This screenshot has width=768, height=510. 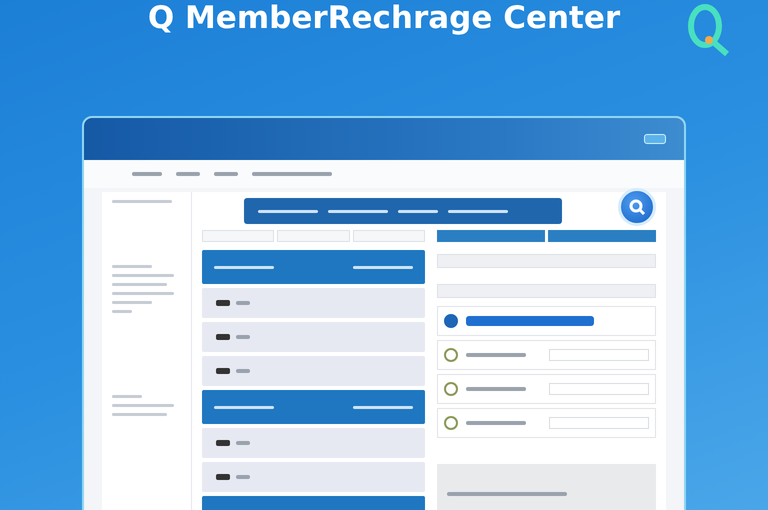 I want to click on page-title: Q MemberRechrage Center, so click(x=384, y=19).